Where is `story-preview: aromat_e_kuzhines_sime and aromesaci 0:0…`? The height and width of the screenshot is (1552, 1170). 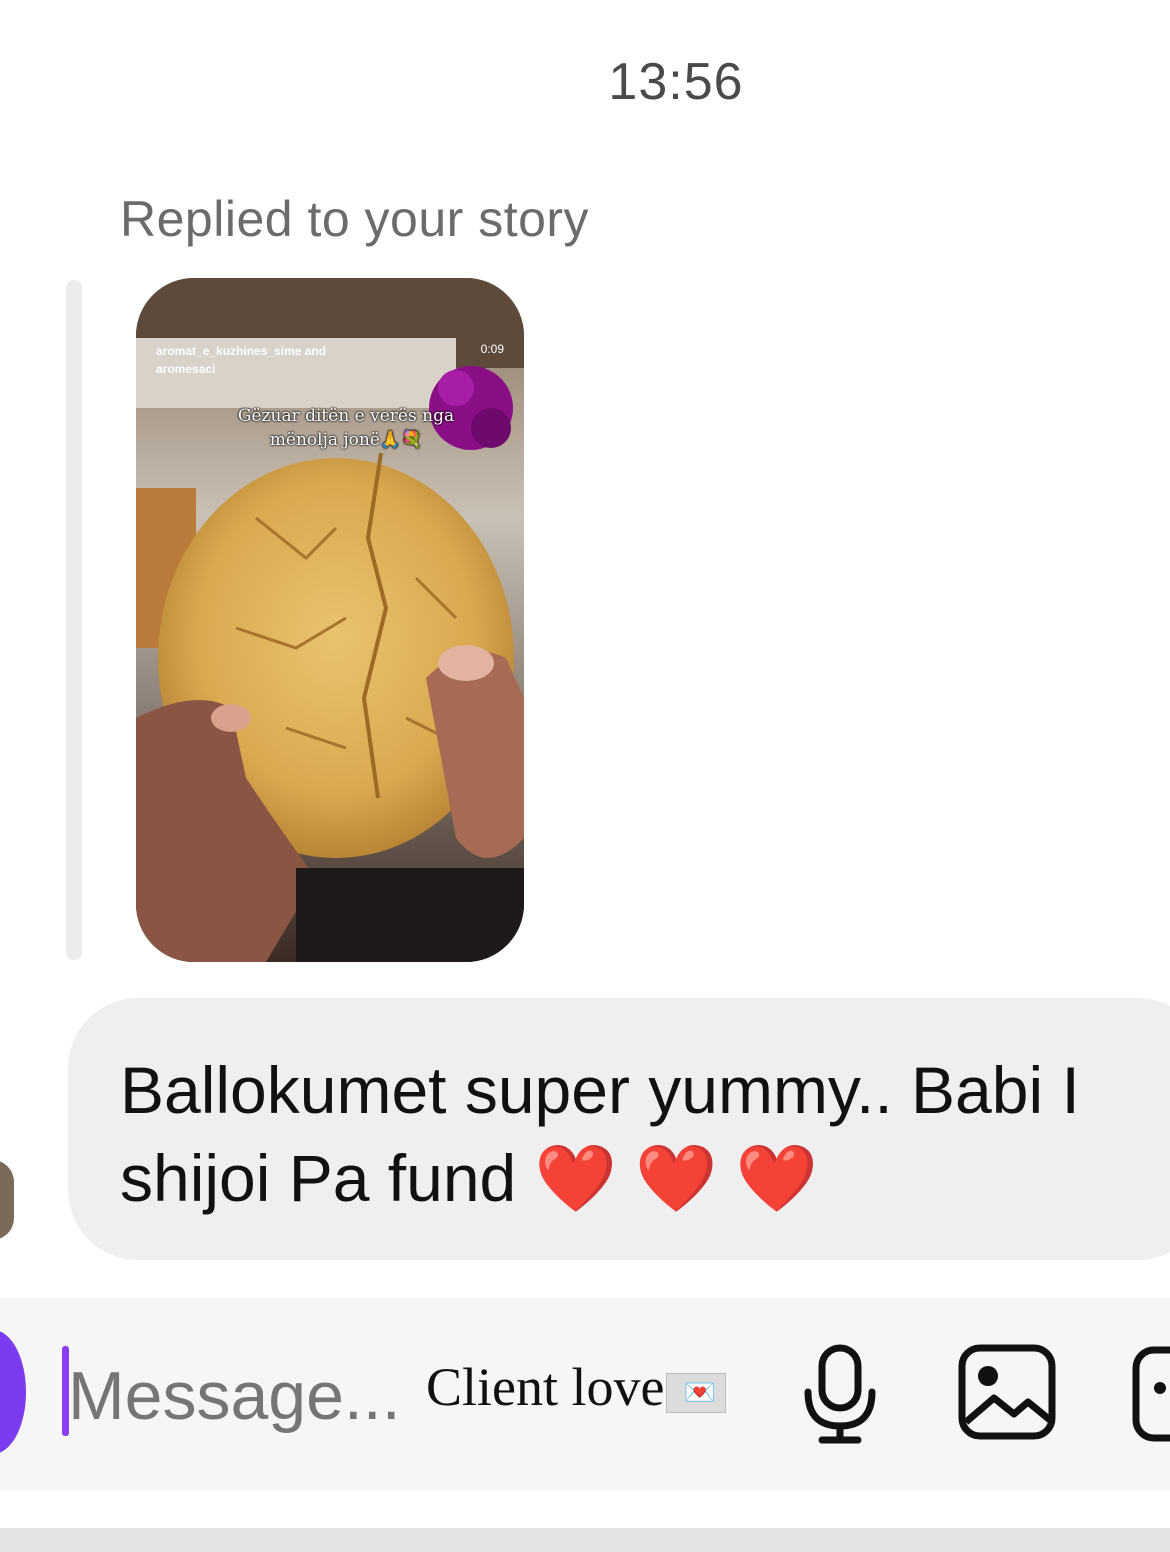 story-preview: aromat_e_kuzhines_sime and aromesaci 0:0… is located at coordinates (330, 620).